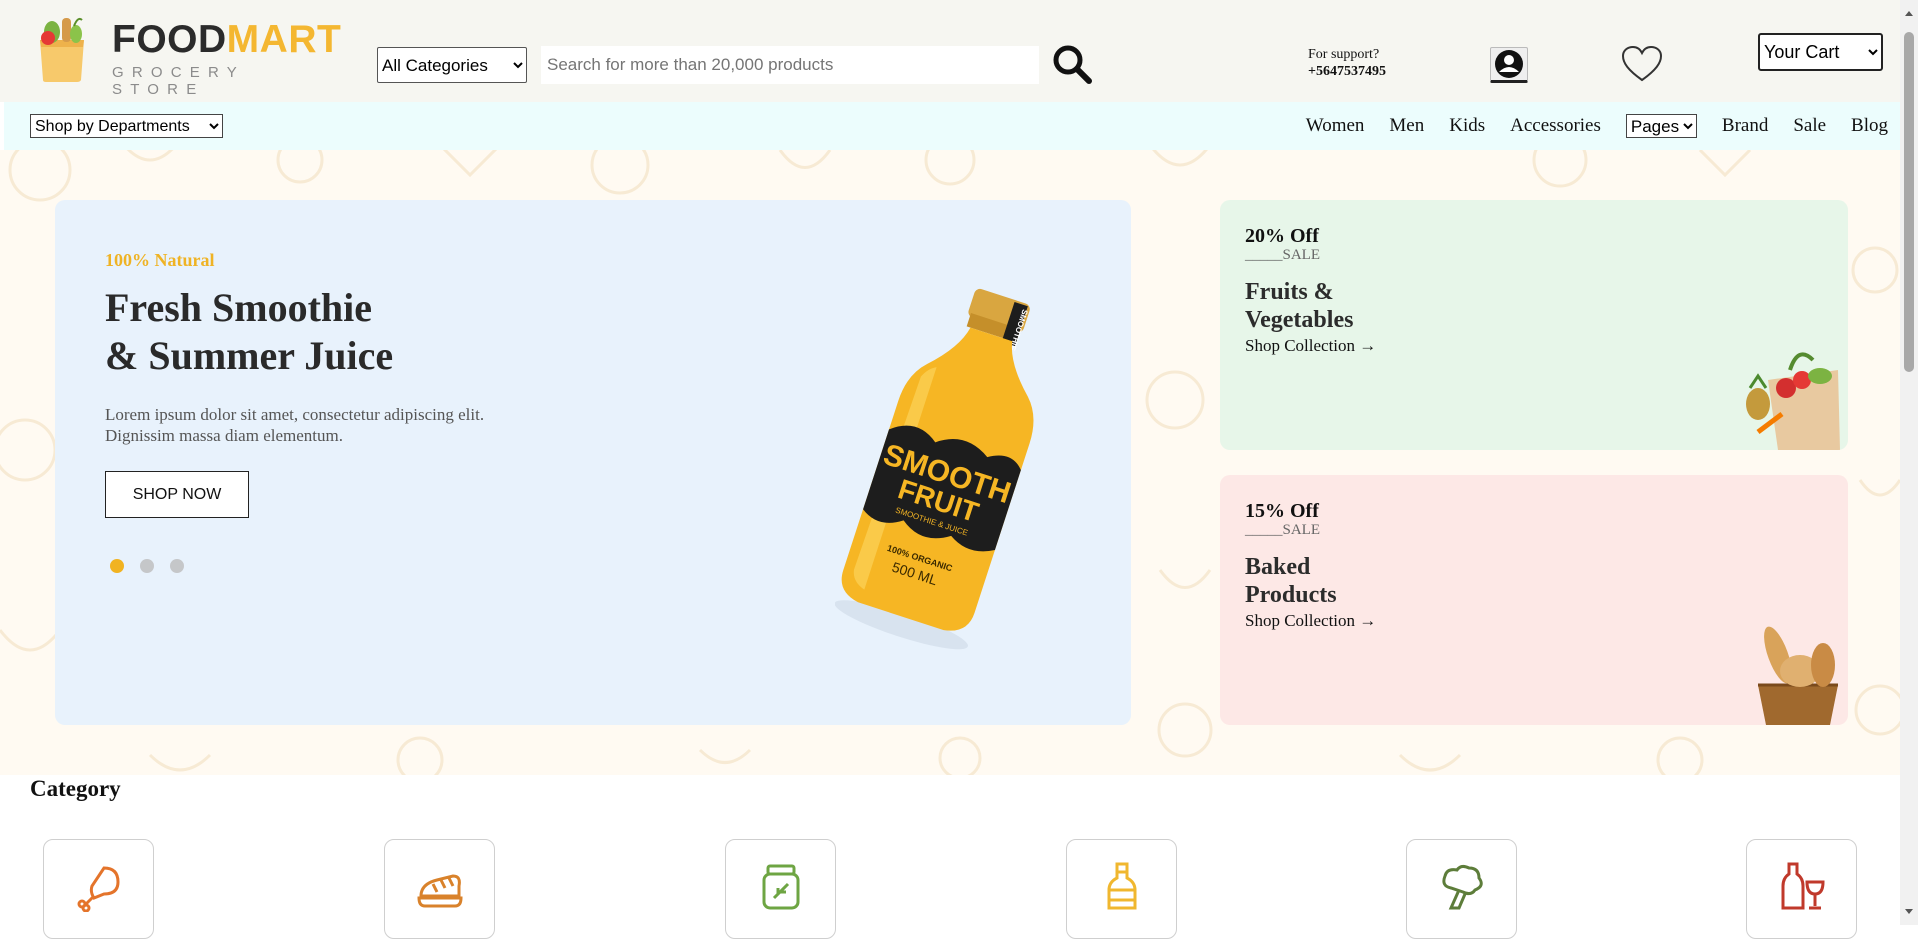  I want to click on cart-select: Your Cart, so click(1820, 52).